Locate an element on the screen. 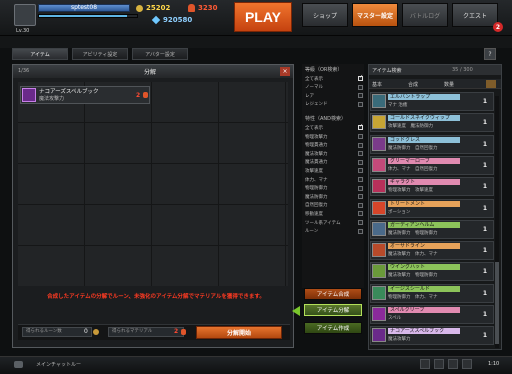  attribute-filter-row: 物理攻撃力 is located at coordinates (334, 136).